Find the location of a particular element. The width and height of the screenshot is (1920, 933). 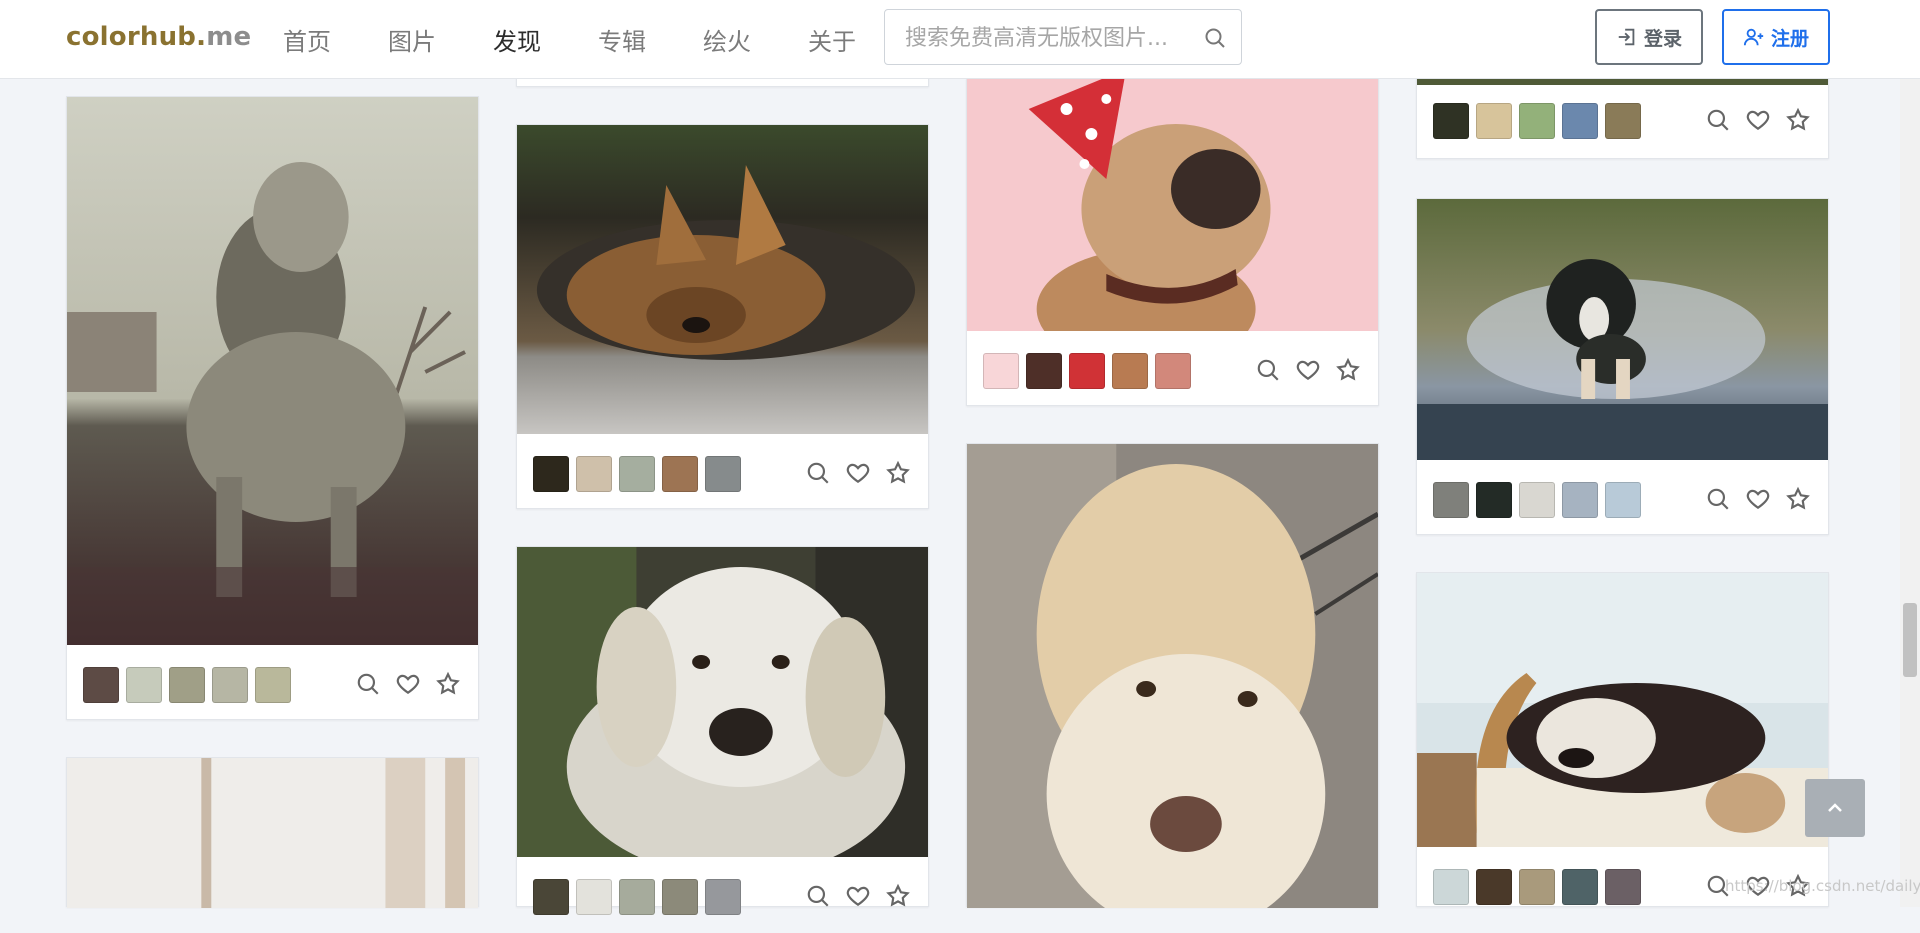

search-input is located at coordinates (1050, 38).